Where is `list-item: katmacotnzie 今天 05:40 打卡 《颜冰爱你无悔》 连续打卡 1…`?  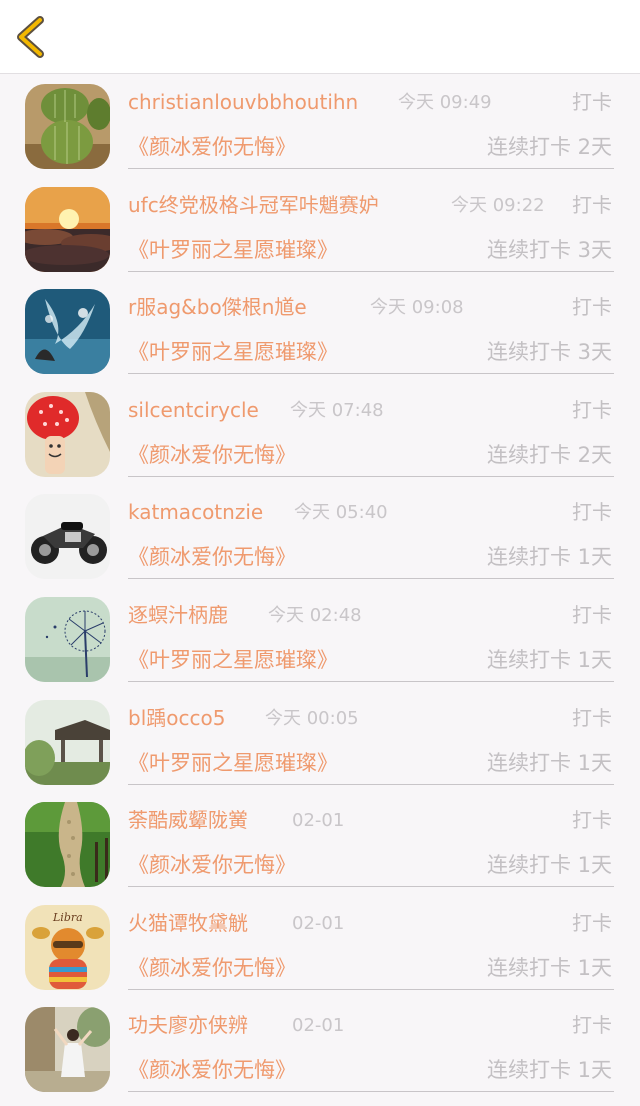 list-item: katmacotnzie 今天 05:40 打卡 《颜冰爱你无悔》 连续打卡 1… is located at coordinates (320, 535).